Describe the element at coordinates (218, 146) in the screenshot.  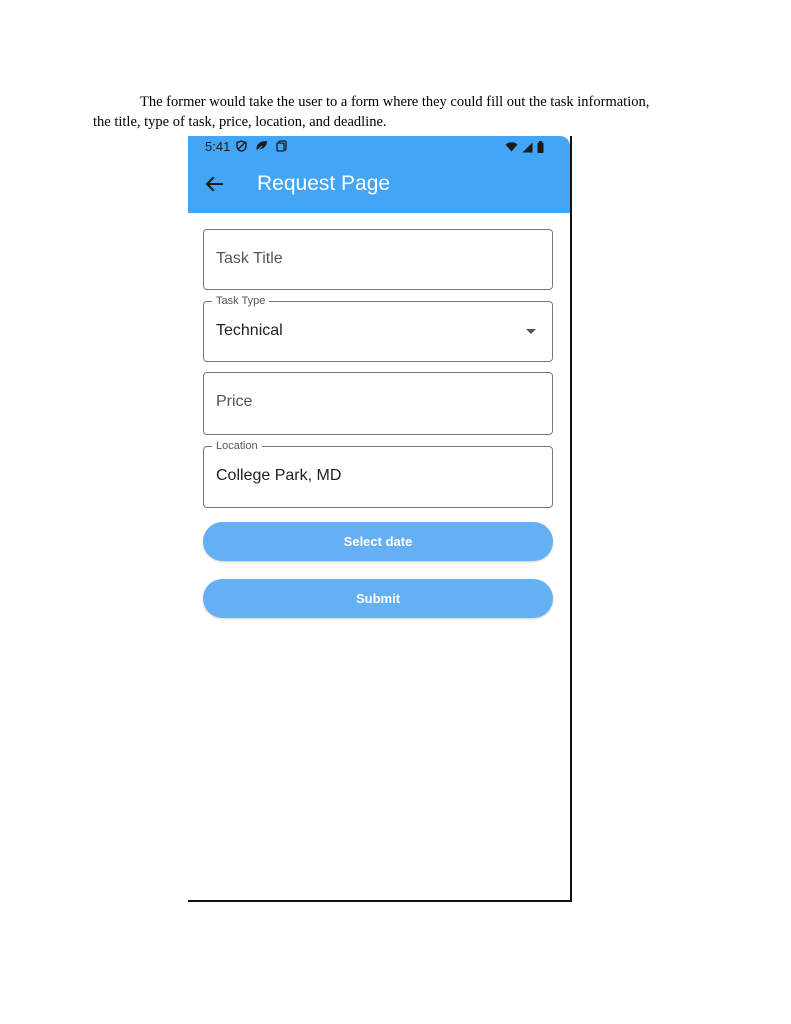
I see `status-time: 5:41` at that location.